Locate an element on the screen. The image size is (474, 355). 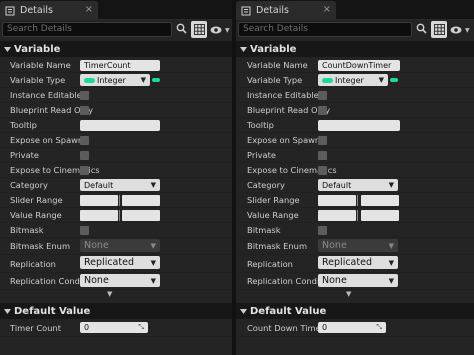
search-row: Search Details ▼ is located at coordinates (355, 31).